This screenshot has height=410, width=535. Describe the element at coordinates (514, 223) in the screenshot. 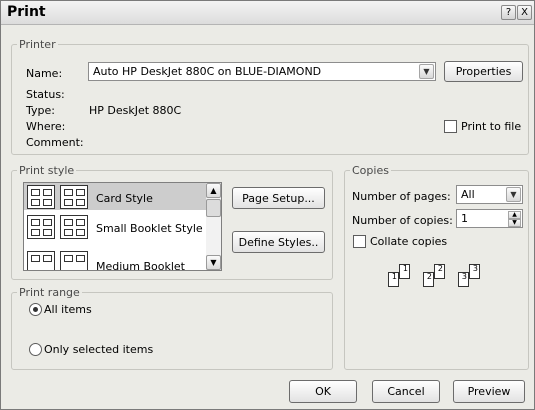

I see `decrement-icon: ▼` at that location.